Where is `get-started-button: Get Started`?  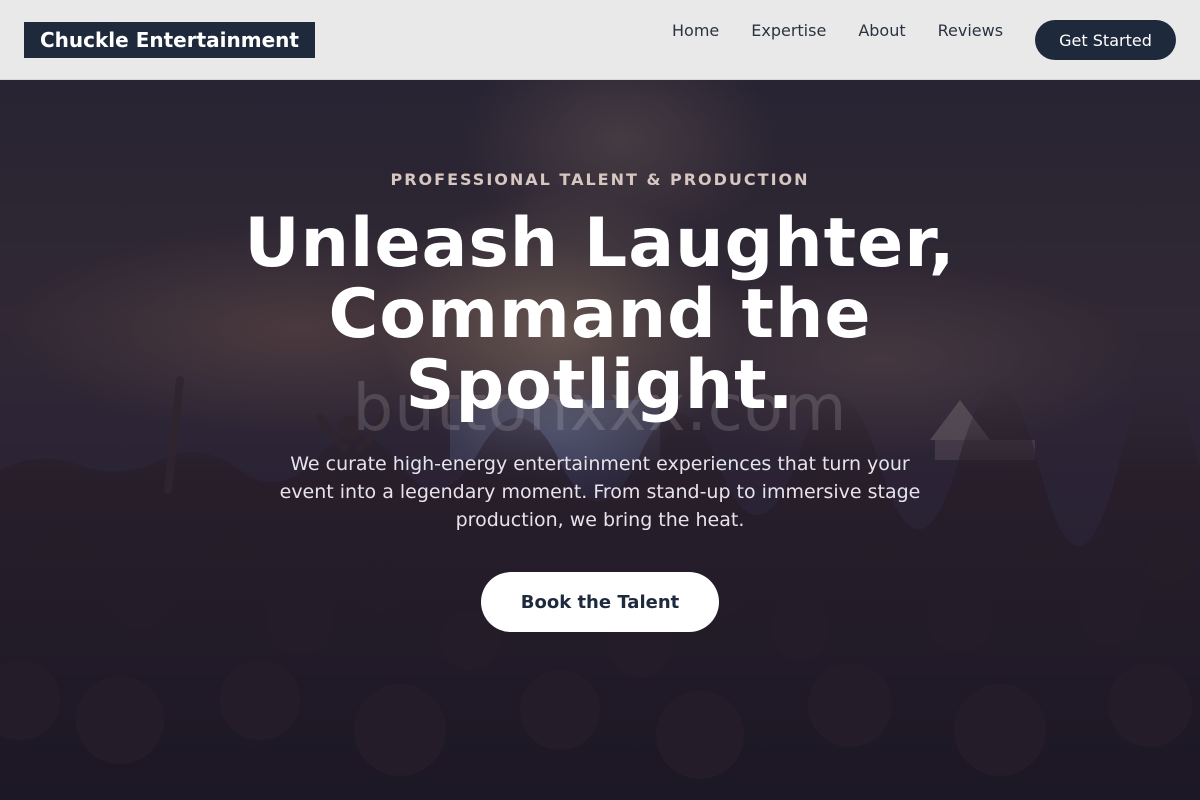
get-started-button: Get Started is located at coordinates (1105, 40).